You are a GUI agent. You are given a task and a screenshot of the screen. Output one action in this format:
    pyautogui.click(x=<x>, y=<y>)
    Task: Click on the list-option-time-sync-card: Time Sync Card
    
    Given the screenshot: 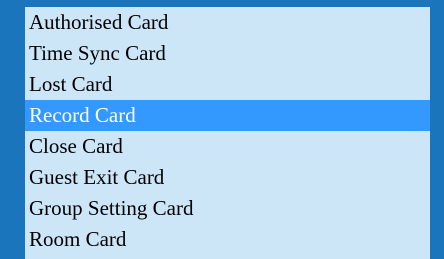 What is the action you would take?
    pyautogui.click(x=227, y=53)
    